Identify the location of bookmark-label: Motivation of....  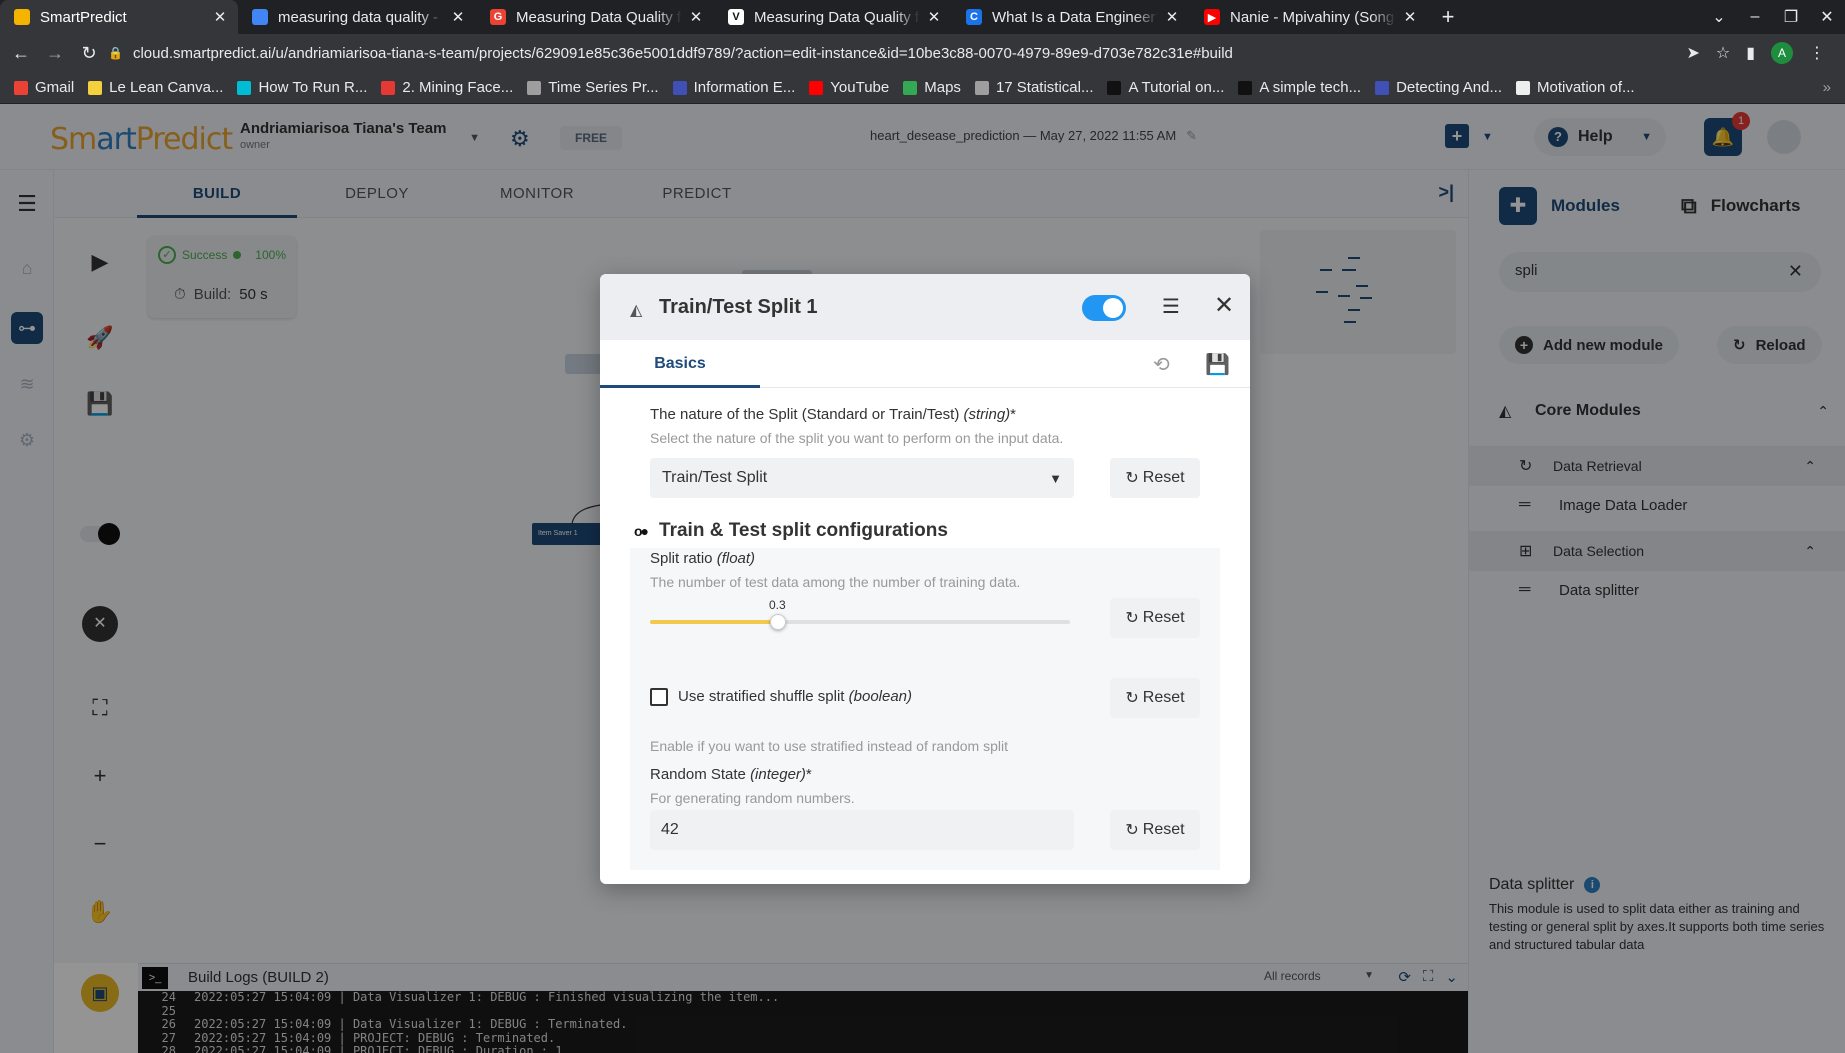
(1586, 87).